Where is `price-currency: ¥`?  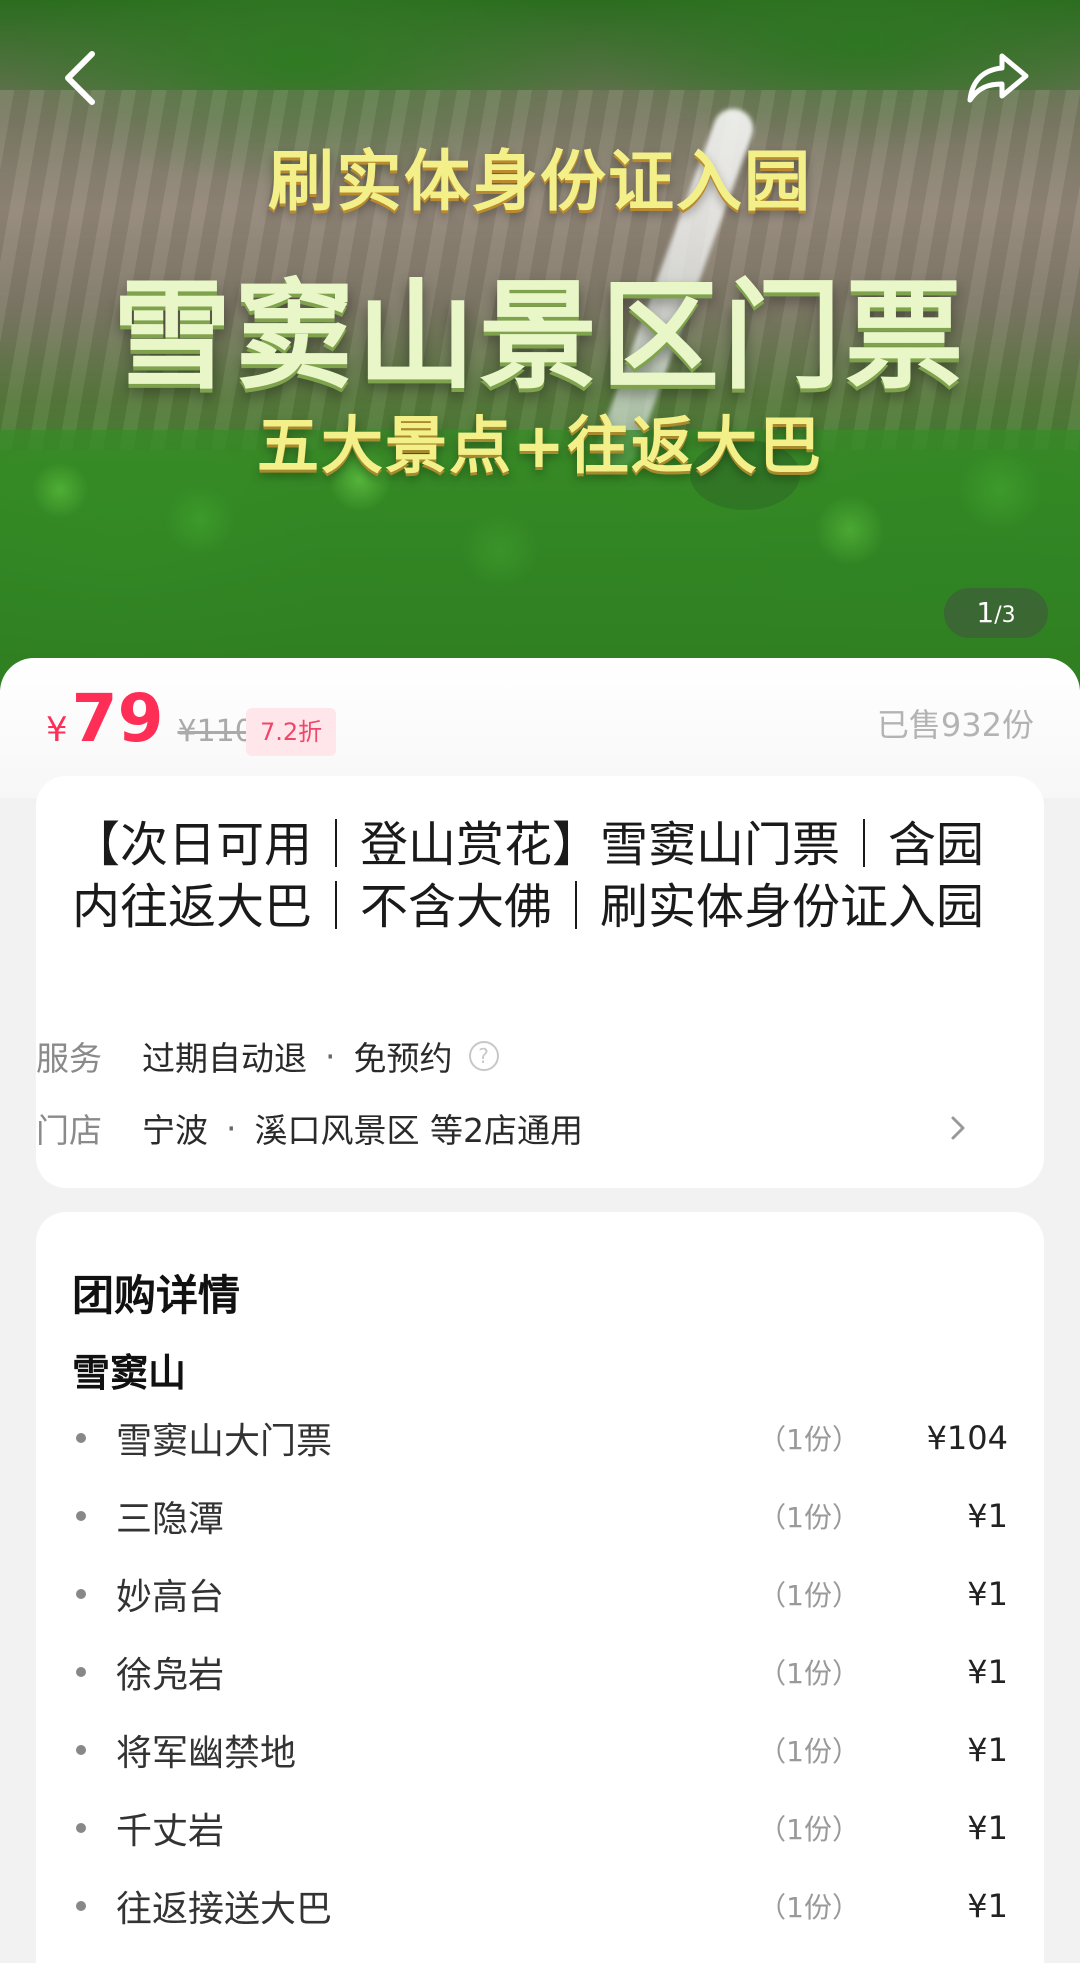 price-currency: ¥ is located at coordinates (57, 730).